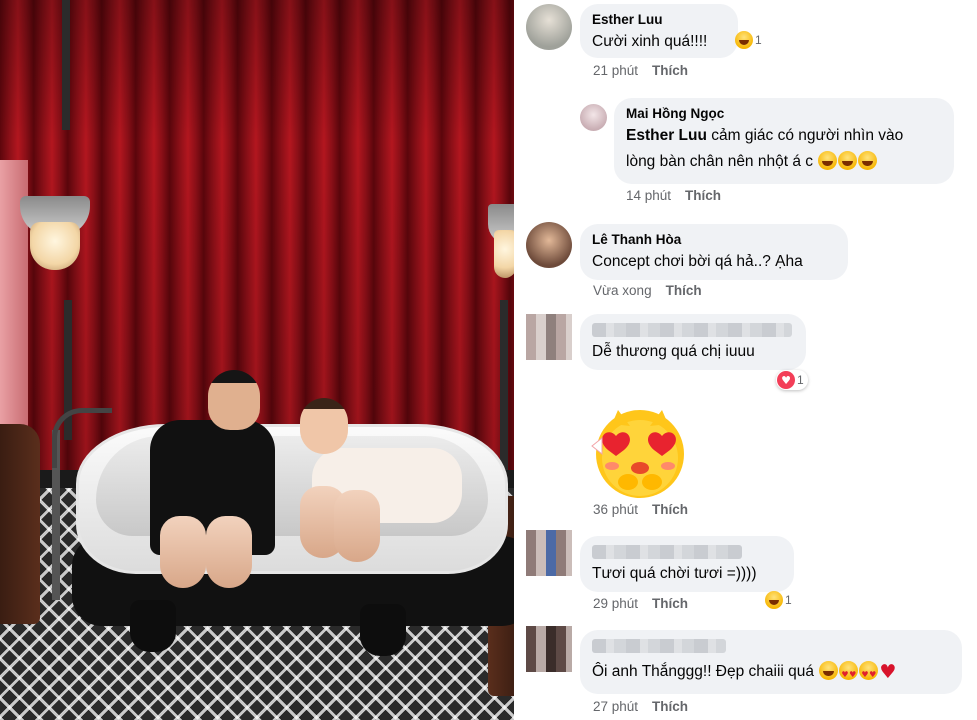 Image resolution: width=977 pixels, height=720 pixels. I want to click on comment-bubble: Ôi anh Thắnggg!! Đẹp chaiii quá ♥, so click(771, 662).